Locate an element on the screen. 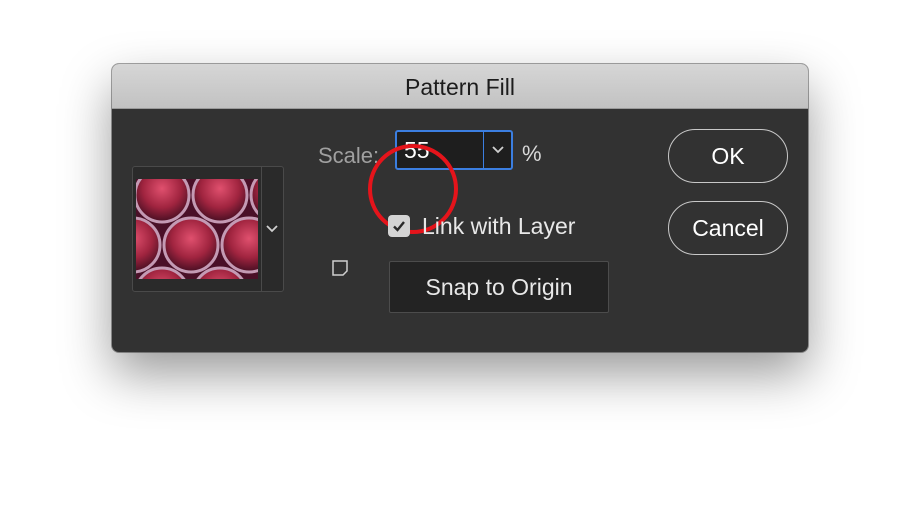  link-with-layer-checkbox is located at coordinates (399, 226).